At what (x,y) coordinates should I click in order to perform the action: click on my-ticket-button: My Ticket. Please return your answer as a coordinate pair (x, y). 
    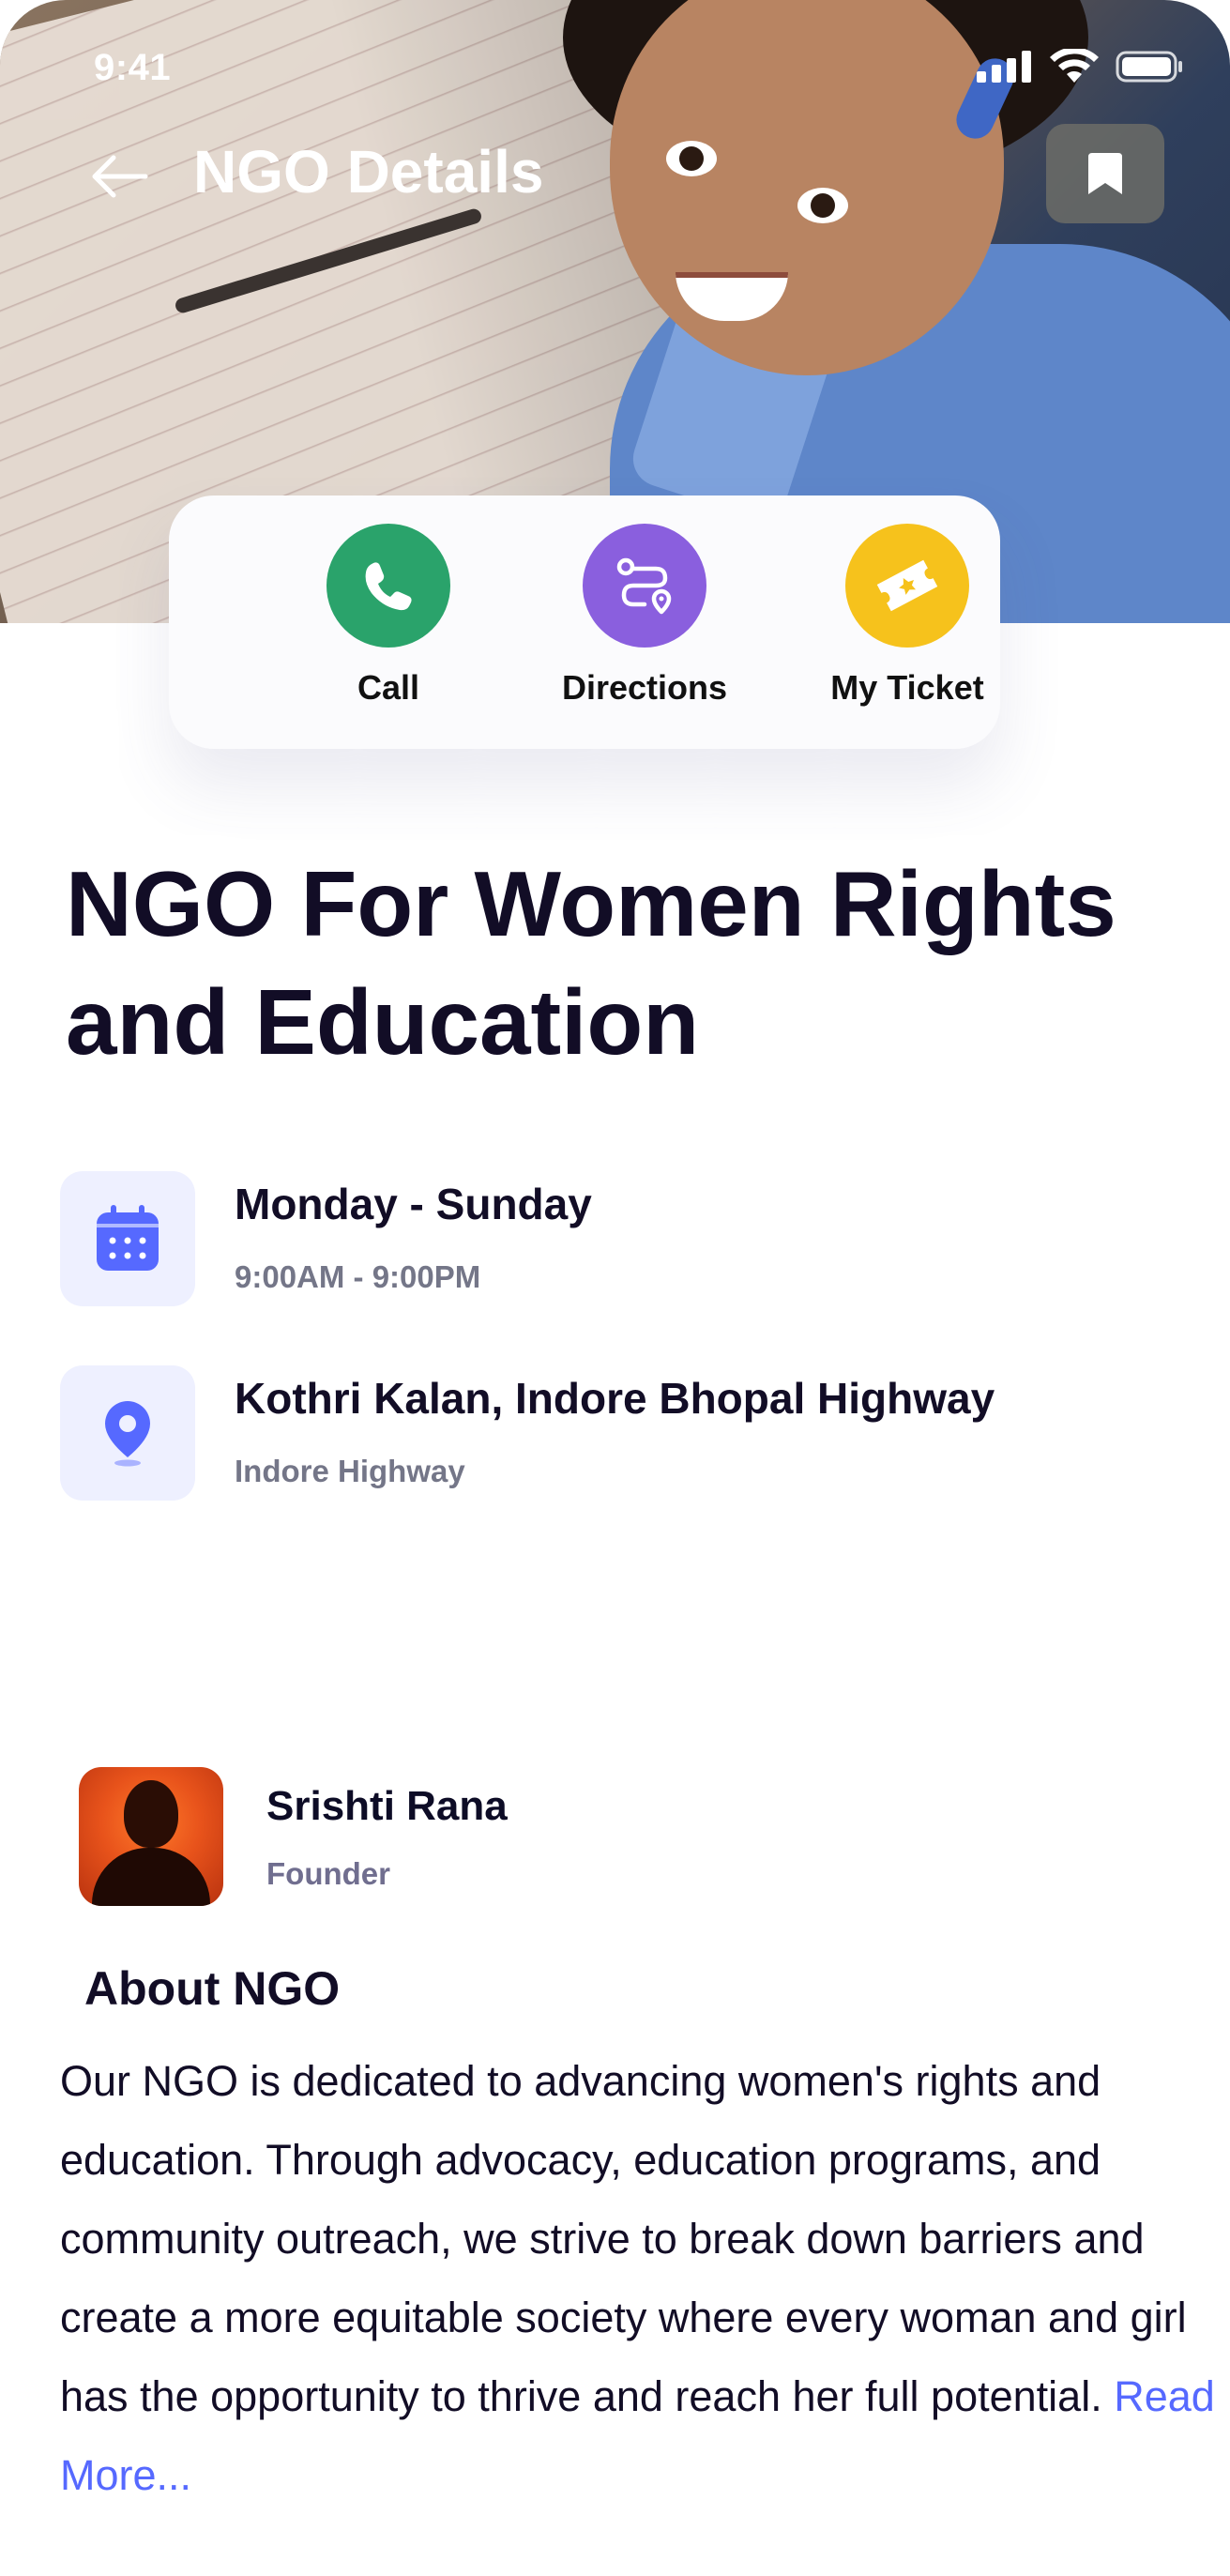
    Looking at the image, I should click on (907, 616).